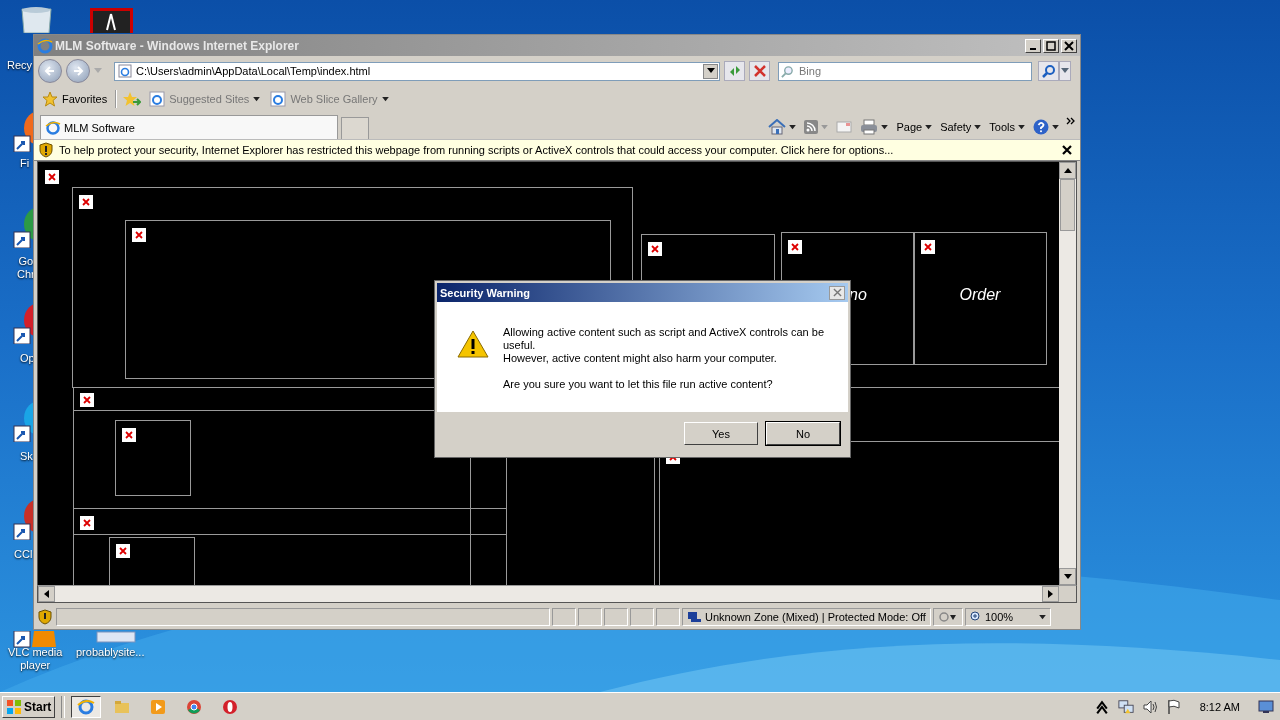 The height and width of the screenshot is (720, 1280). Describe the element at coordinates (844, 127) in the screenshot. I see `envelope-icon` at that location.